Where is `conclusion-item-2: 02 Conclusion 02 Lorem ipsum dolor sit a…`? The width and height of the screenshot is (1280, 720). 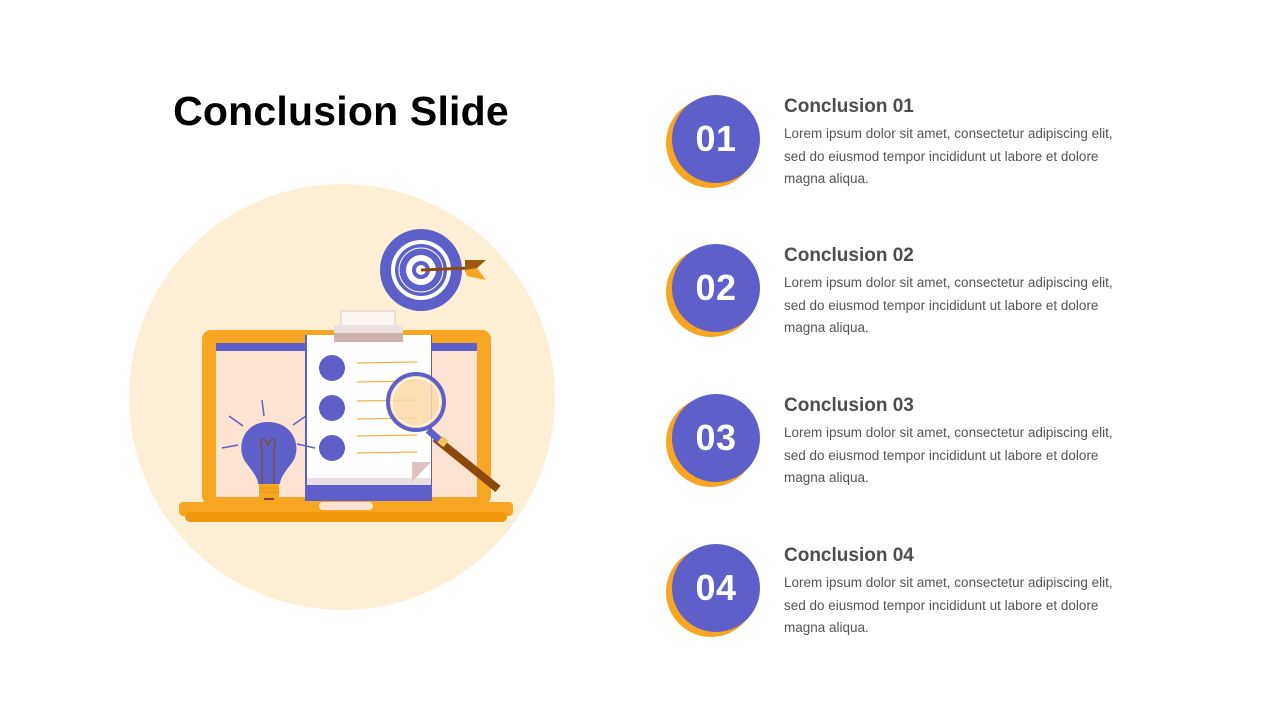
conclusion-item-2: 02 Conclusion 02 Lorem ipsum dolor sit a… is located at coordinates (924, 294).